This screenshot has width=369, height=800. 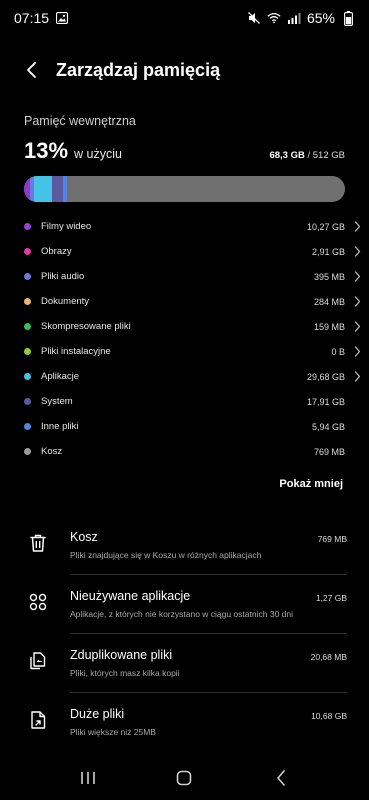 I want to click on status-time: 07:15, so click(x=32, y=18).